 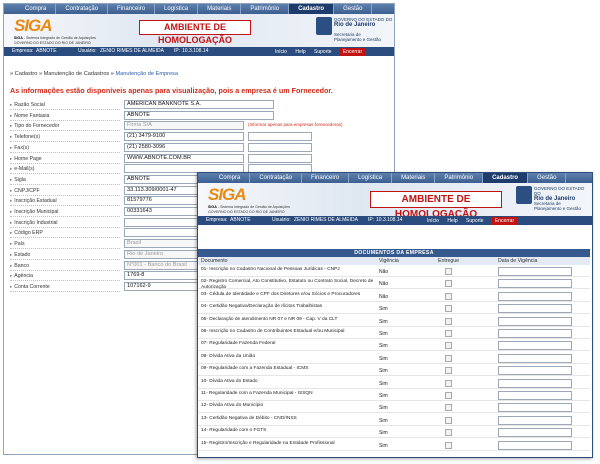 I want to click on usuario-label: Usuário:, so click(x=281, y=220).